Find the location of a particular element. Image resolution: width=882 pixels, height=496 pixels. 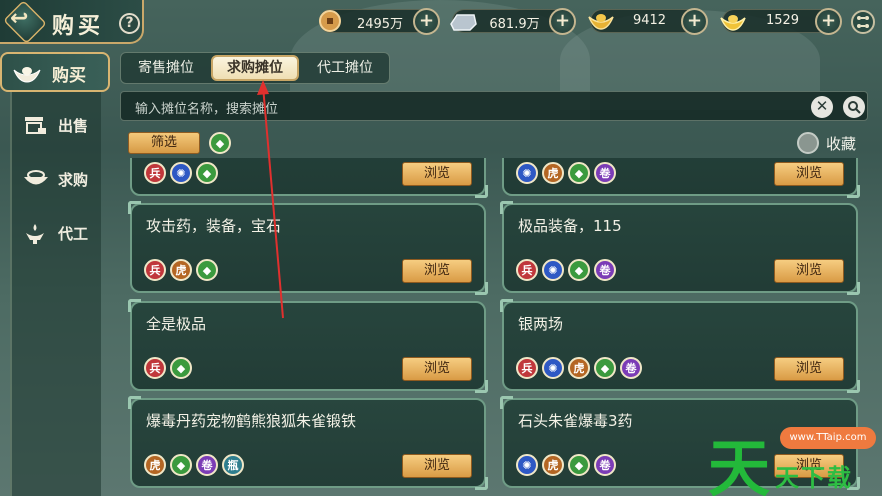

gem-filter-icon: ◆ is located at coordinates (220, 143).